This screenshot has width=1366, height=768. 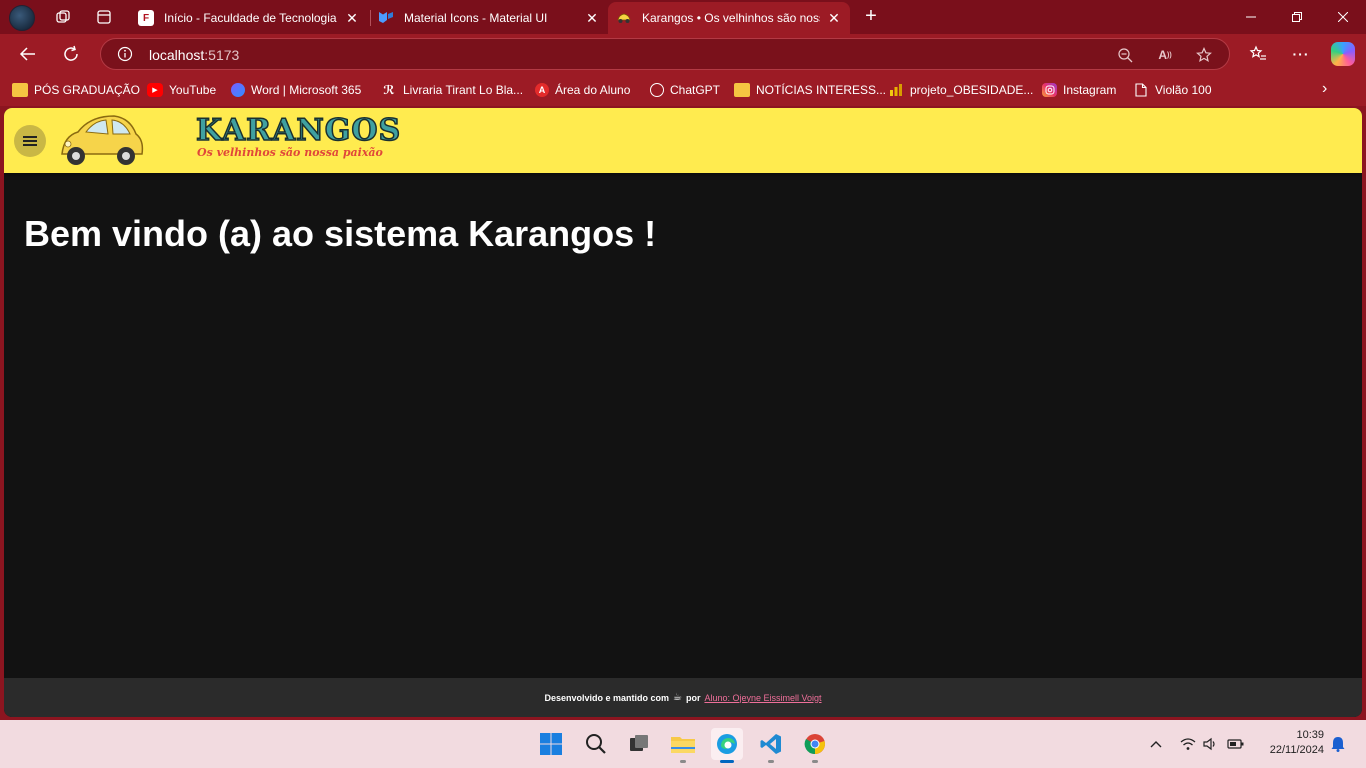 I want to click on bookmark-violao: Violão 100, so click(x=1172, y=90).